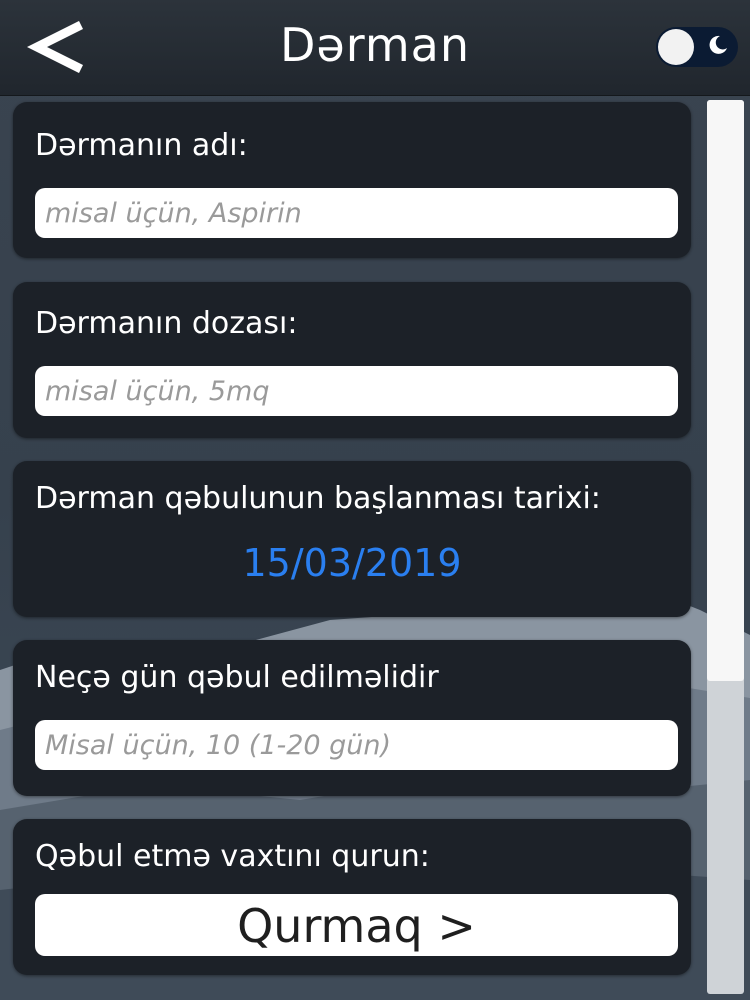 The height and width of the screenshot is (1000, 750). Describe the element at coordinates (352, 563) in the screenshot. I see `start-date-value: 15/03/2019` at that location.